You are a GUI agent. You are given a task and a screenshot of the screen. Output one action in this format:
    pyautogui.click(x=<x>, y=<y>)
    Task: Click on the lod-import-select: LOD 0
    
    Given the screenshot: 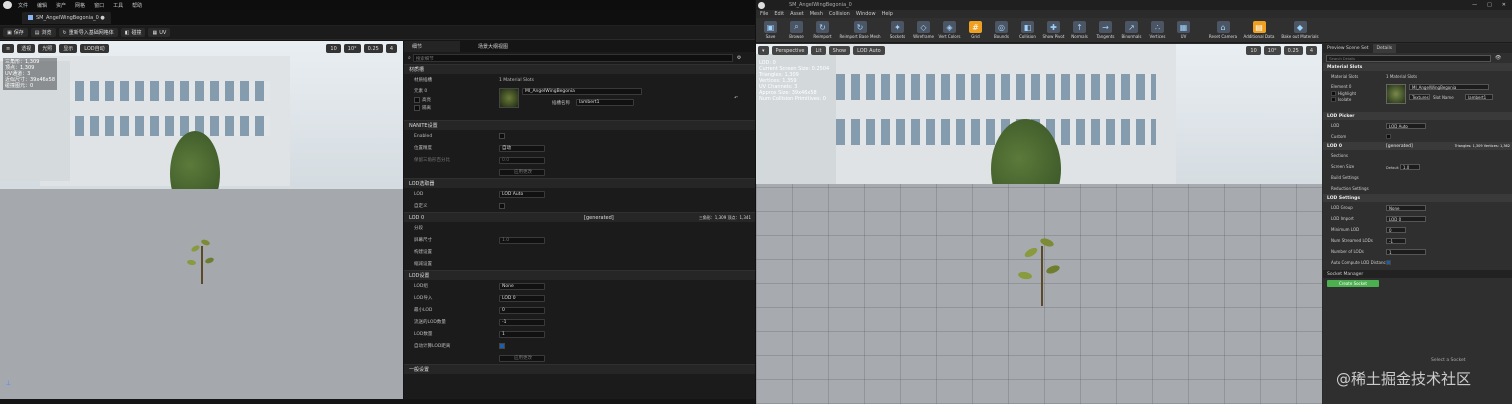 What is the action you would take?
    pyautogui.click(x=522, y=298)
    